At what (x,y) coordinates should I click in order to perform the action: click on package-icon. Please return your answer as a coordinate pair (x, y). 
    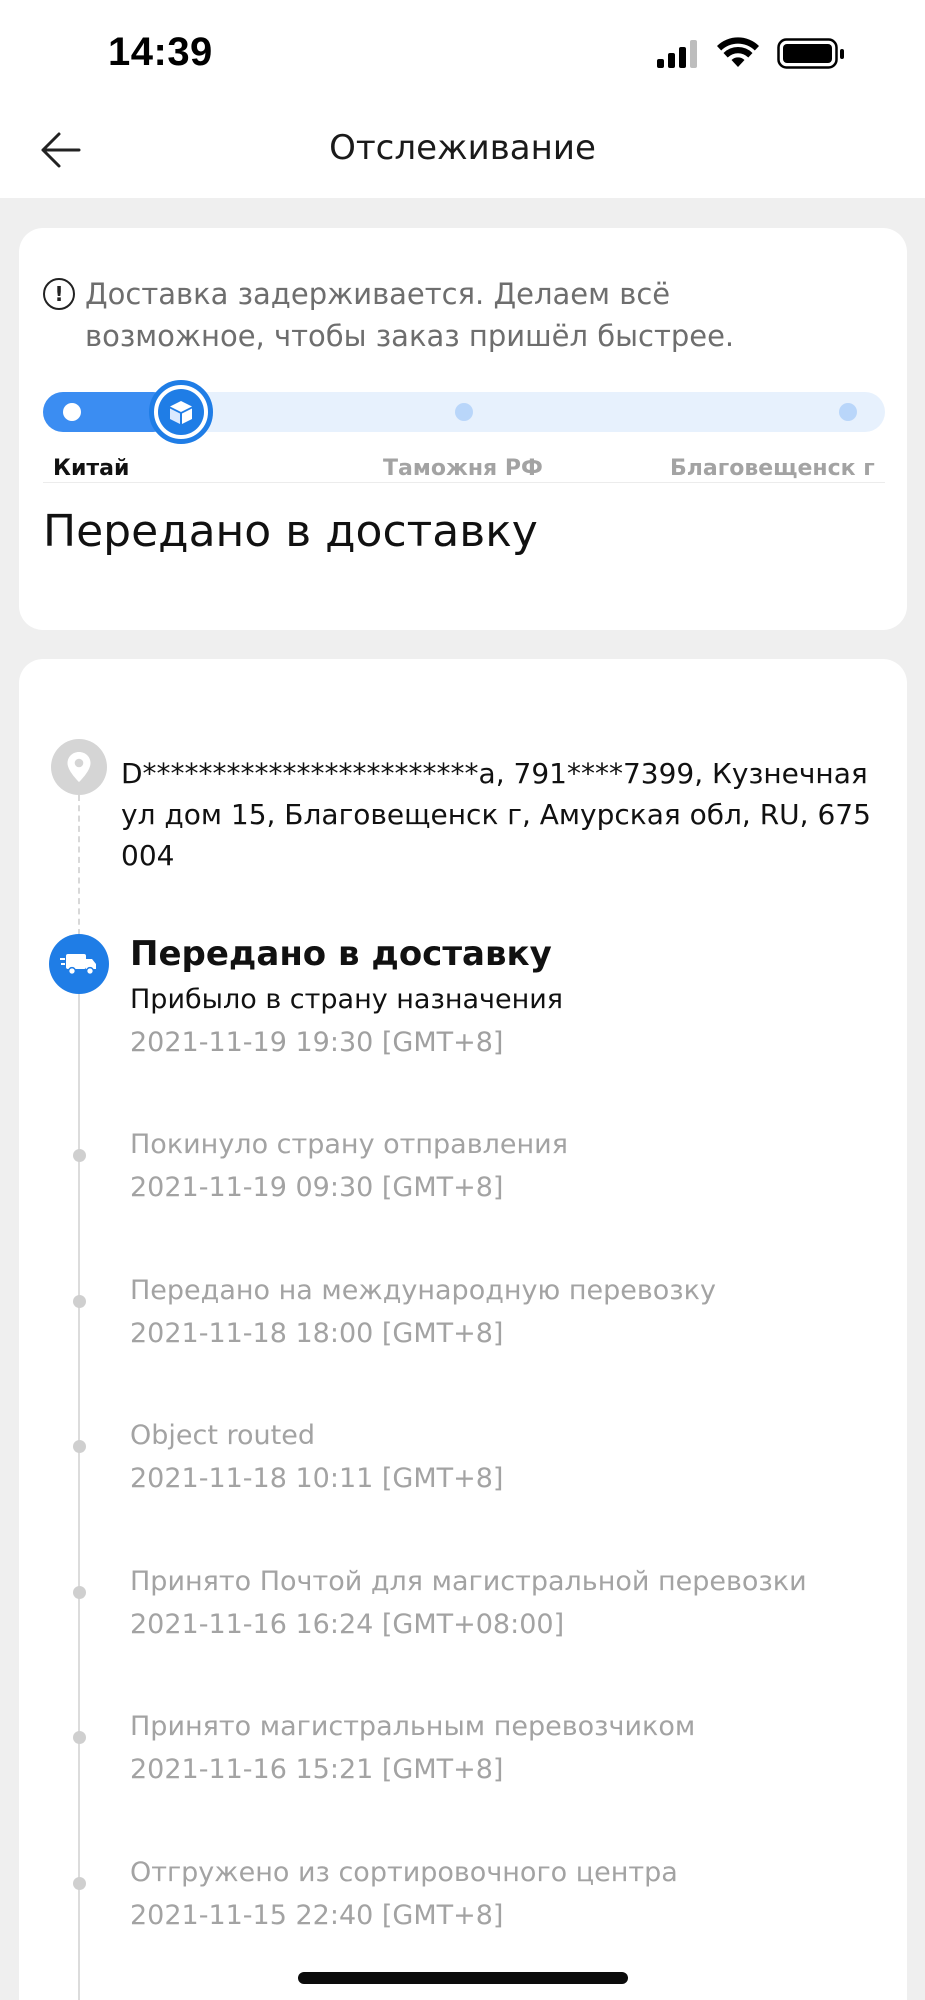
    Looking at the image, I should click on (181, 412).